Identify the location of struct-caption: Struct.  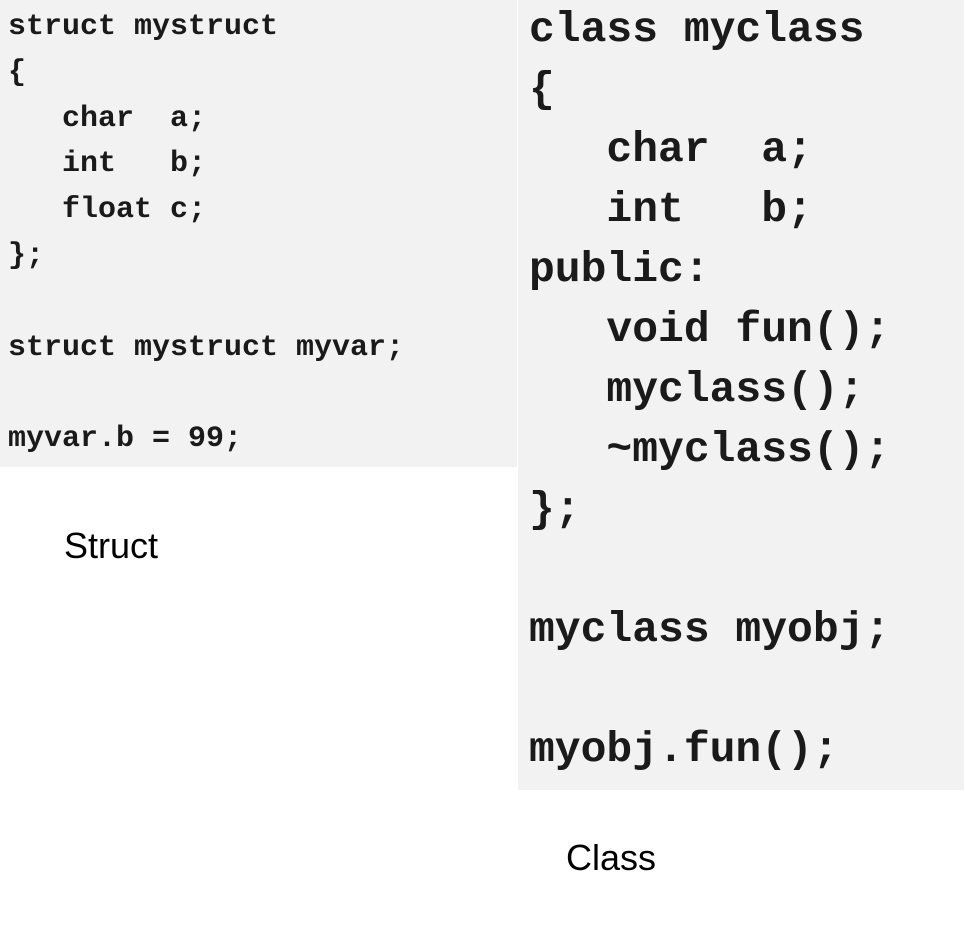
(111, 545).